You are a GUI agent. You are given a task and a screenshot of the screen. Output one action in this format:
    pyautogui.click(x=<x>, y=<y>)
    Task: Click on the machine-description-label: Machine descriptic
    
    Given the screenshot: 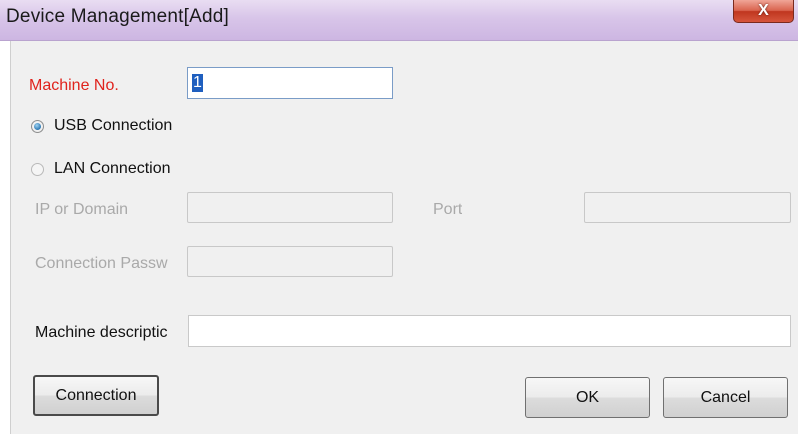 What is the action you would take?
    pyautogui.click(x=101, y=332)
    